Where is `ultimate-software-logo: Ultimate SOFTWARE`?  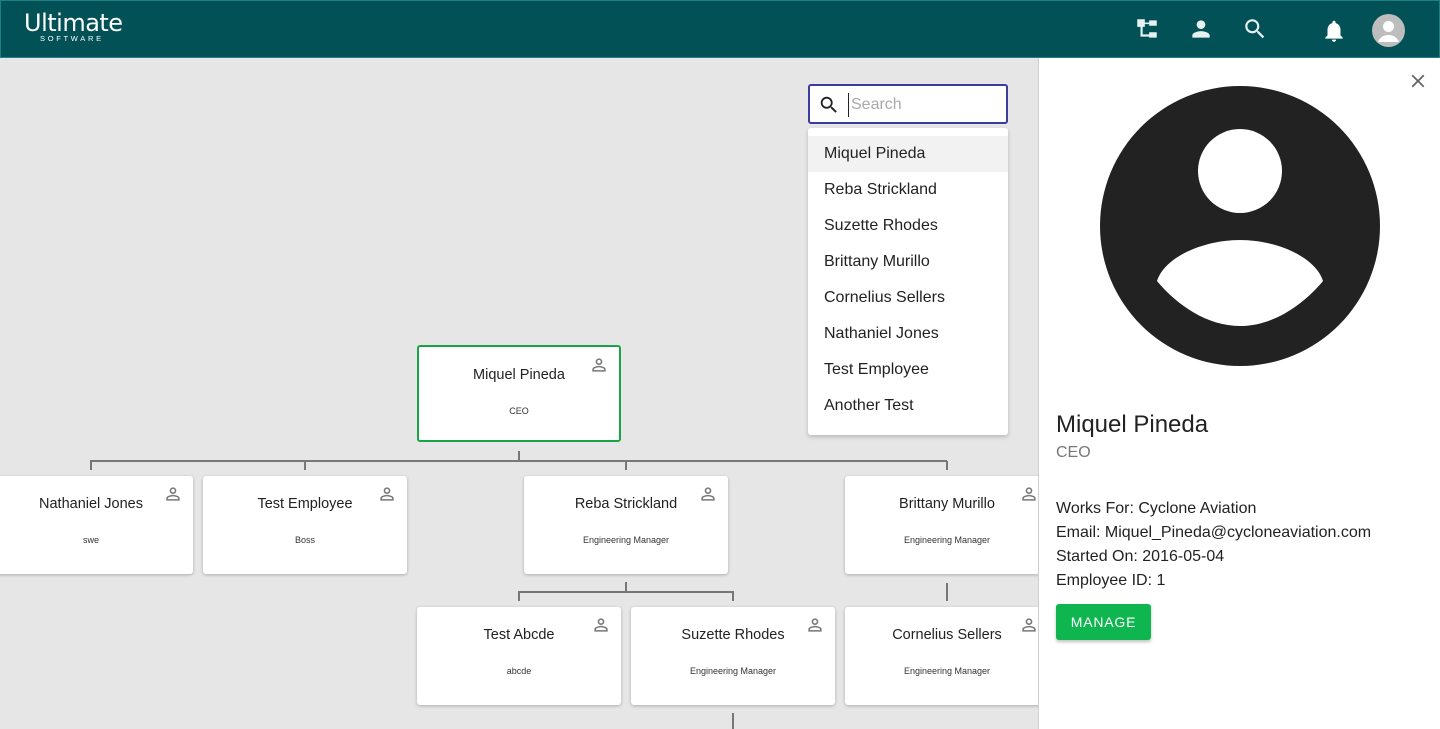 ultimate-software-logo: Ultimate SOFTWARE is located at coordinates (73, 27).